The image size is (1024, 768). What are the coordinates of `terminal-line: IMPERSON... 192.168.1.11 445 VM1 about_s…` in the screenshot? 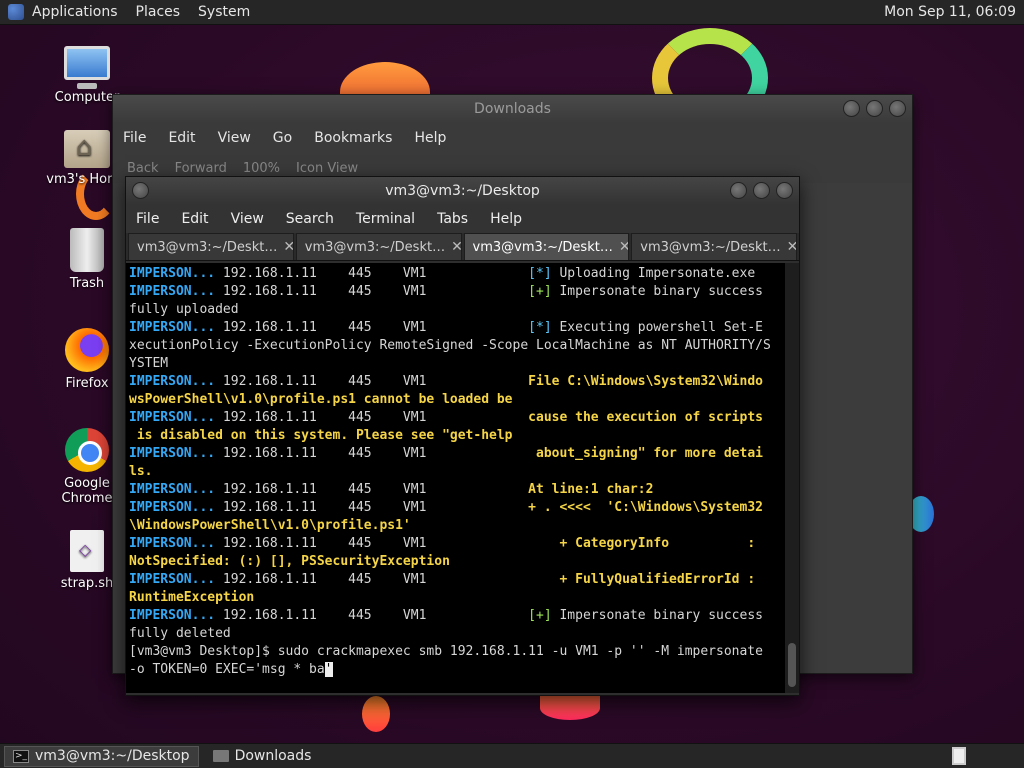 It's located at (456, 454).